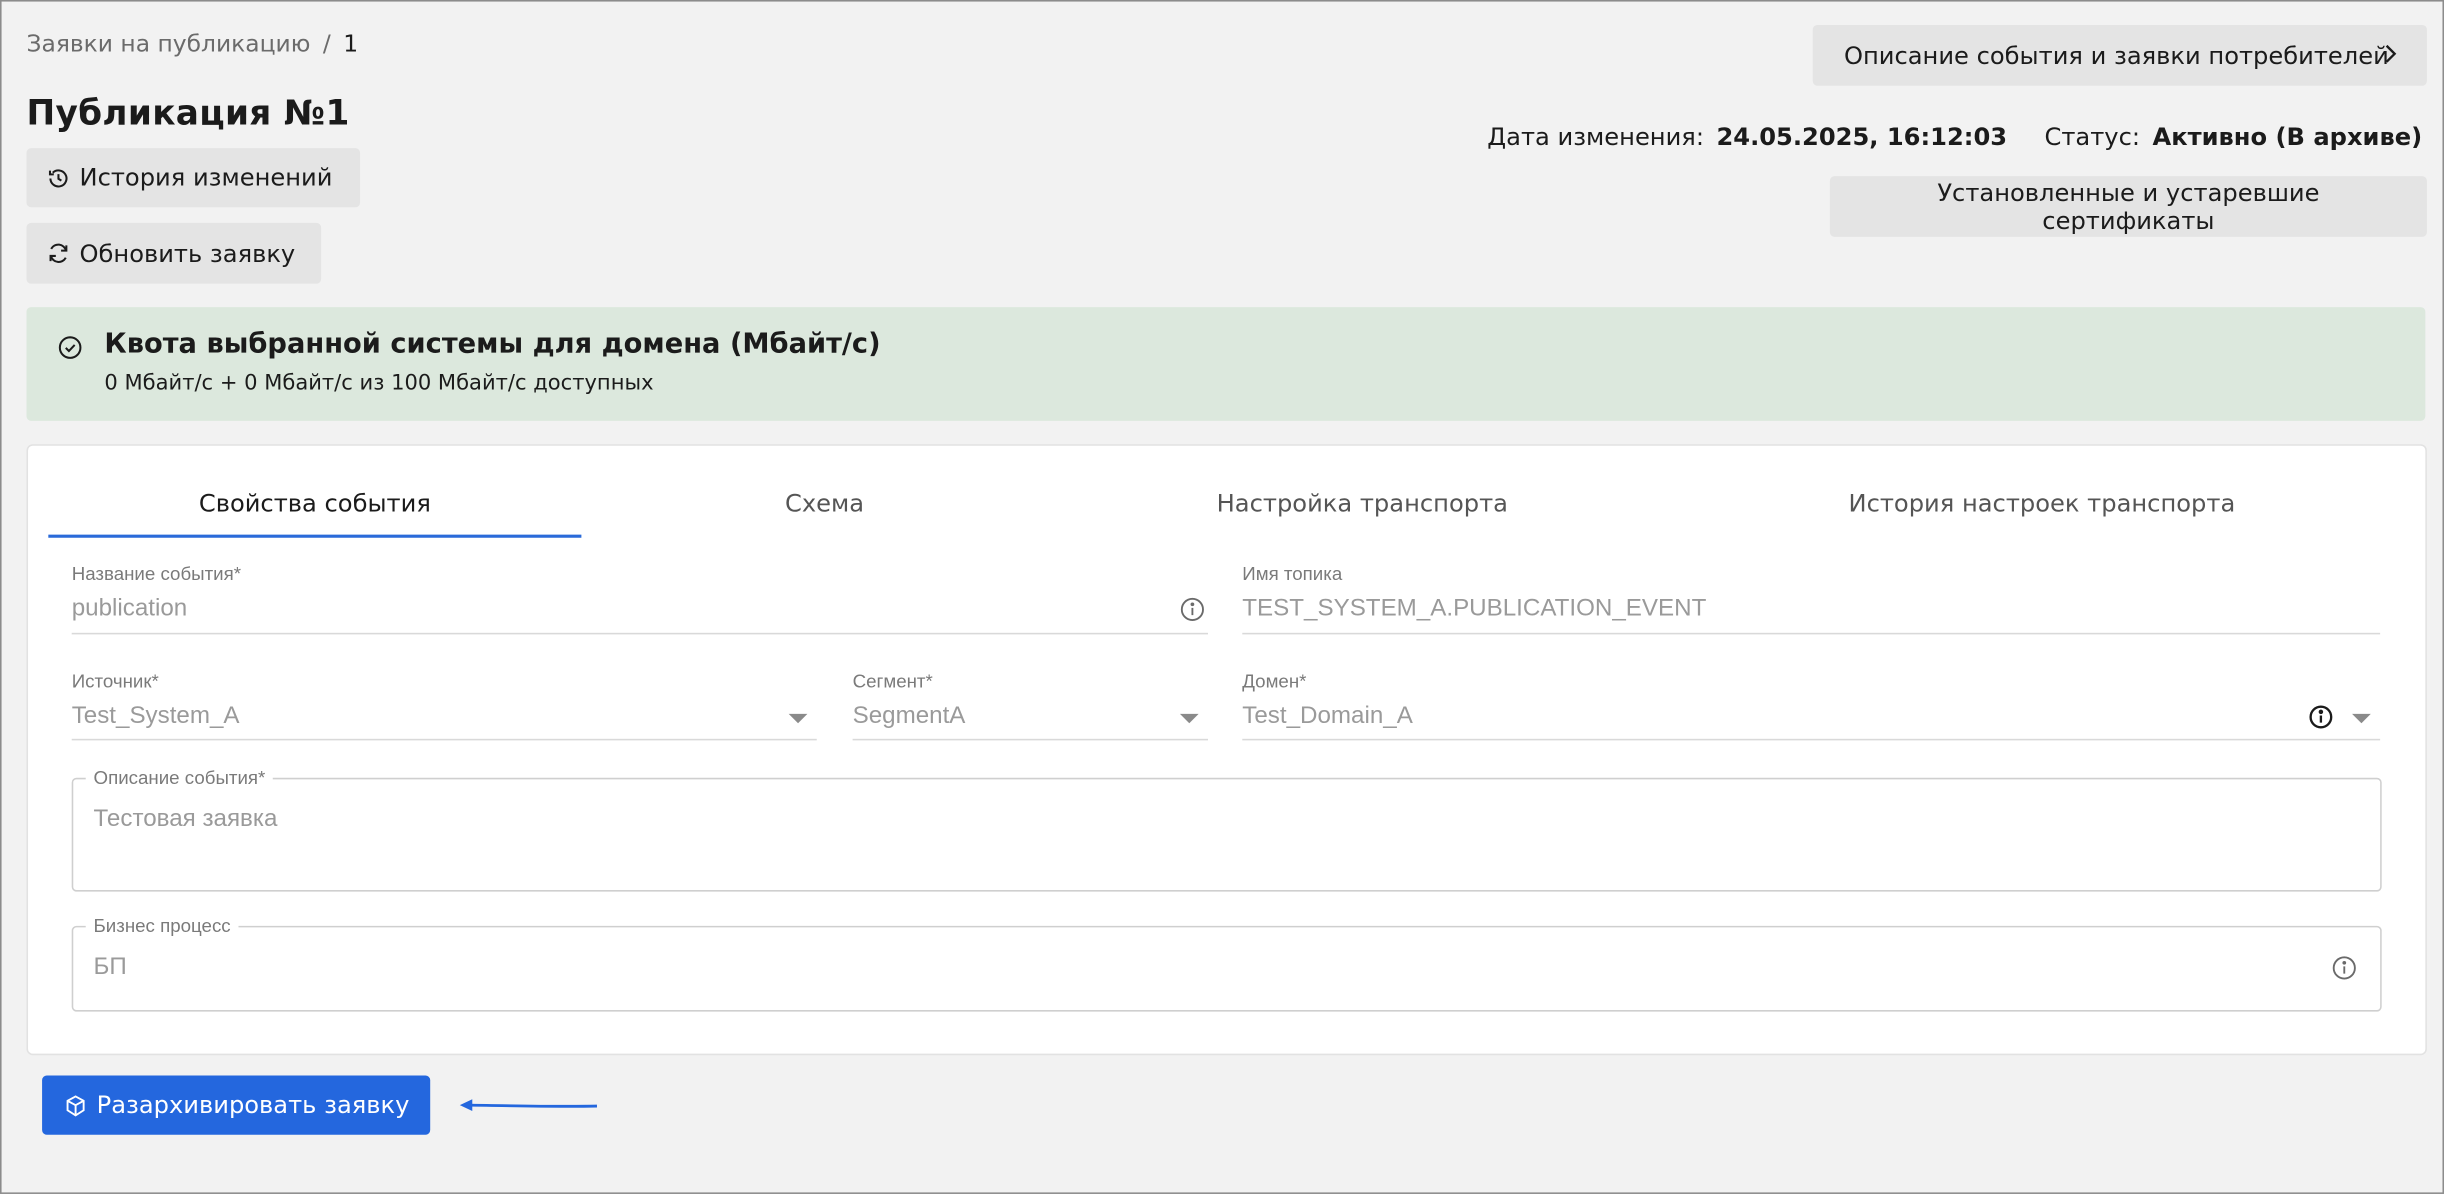 The height and width of the screenshot is (1194, 2444). What do you see at coordinates (2391, 53) in the screenshot?
I see `chevron-right-icon` at bounding box center [2391, 53].